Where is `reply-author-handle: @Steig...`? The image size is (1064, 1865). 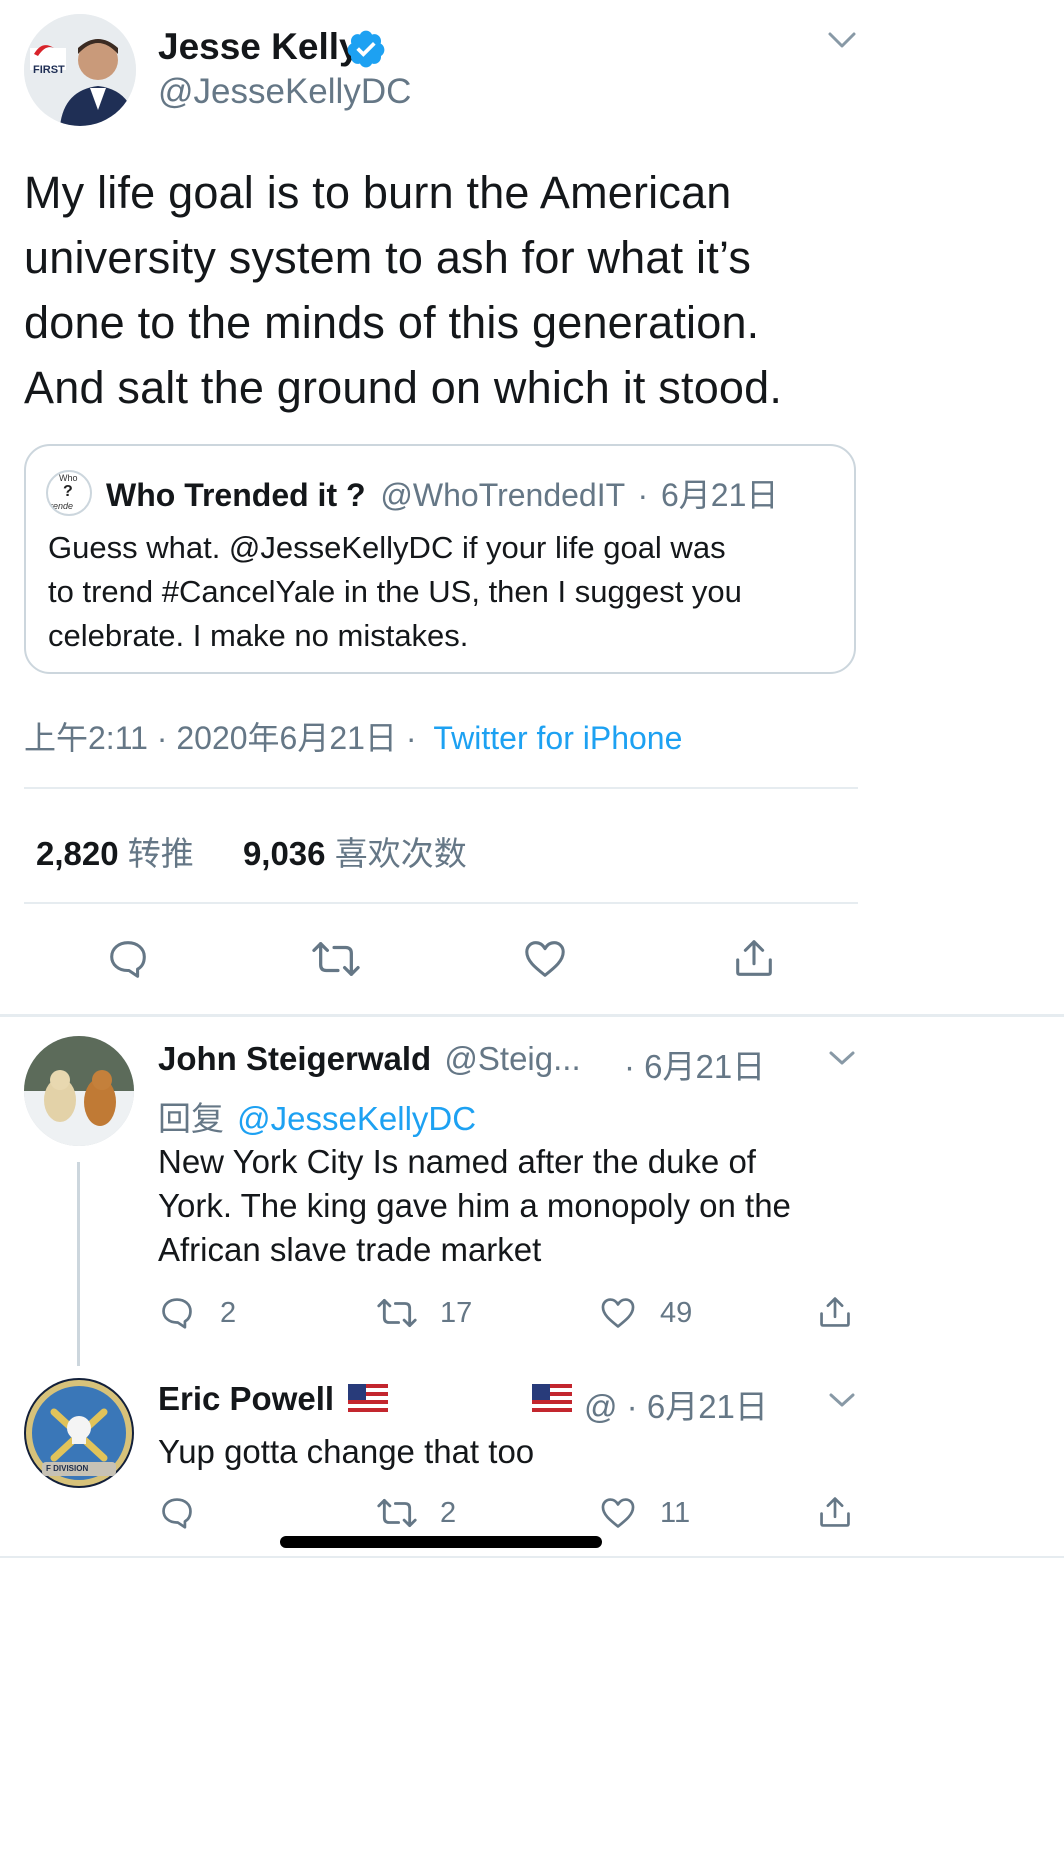 reply-author-handle: @Steig... is located at coordinates (512, 1058).